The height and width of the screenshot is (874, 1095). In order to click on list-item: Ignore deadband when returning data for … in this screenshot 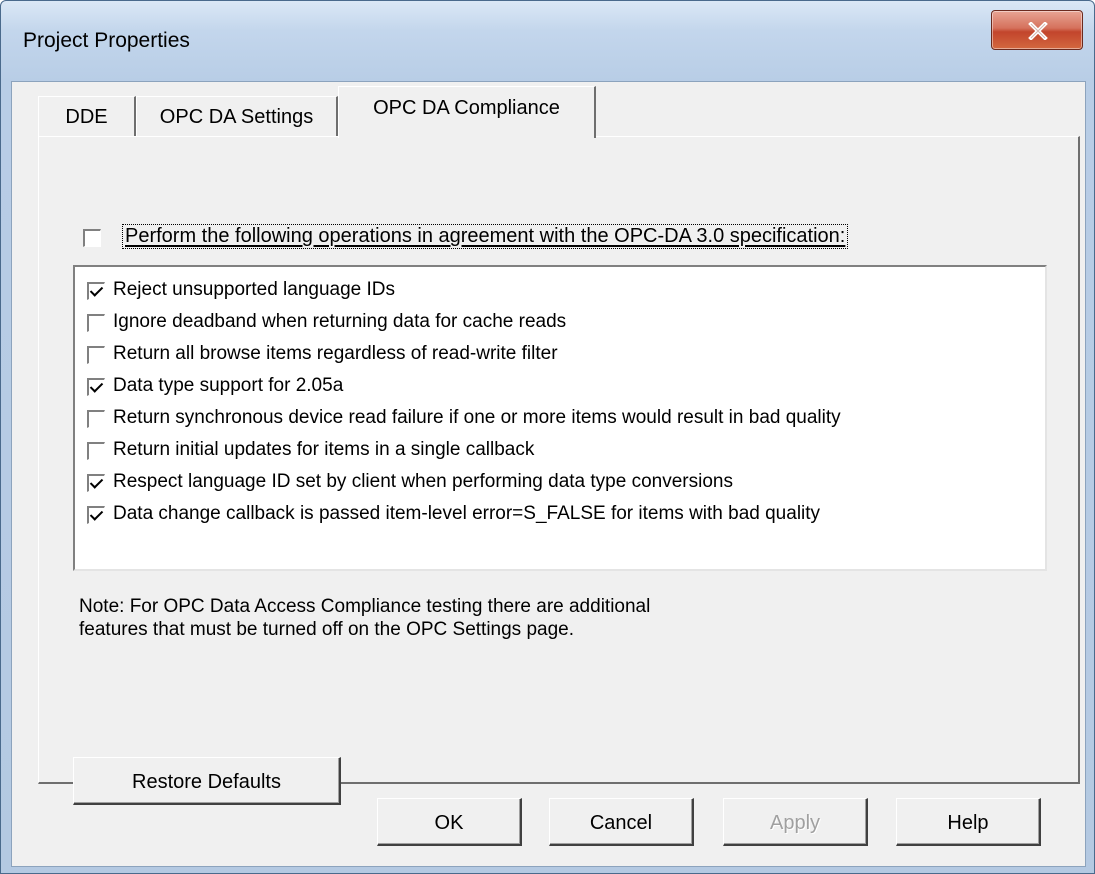, I will do `click(560, 322)`.